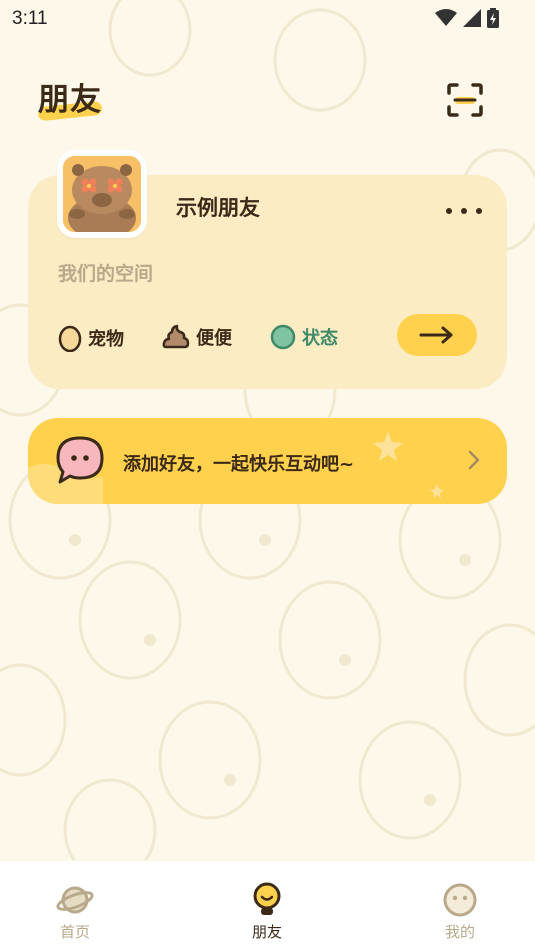  I want to click on status-dot-icon, so click(283, 337).